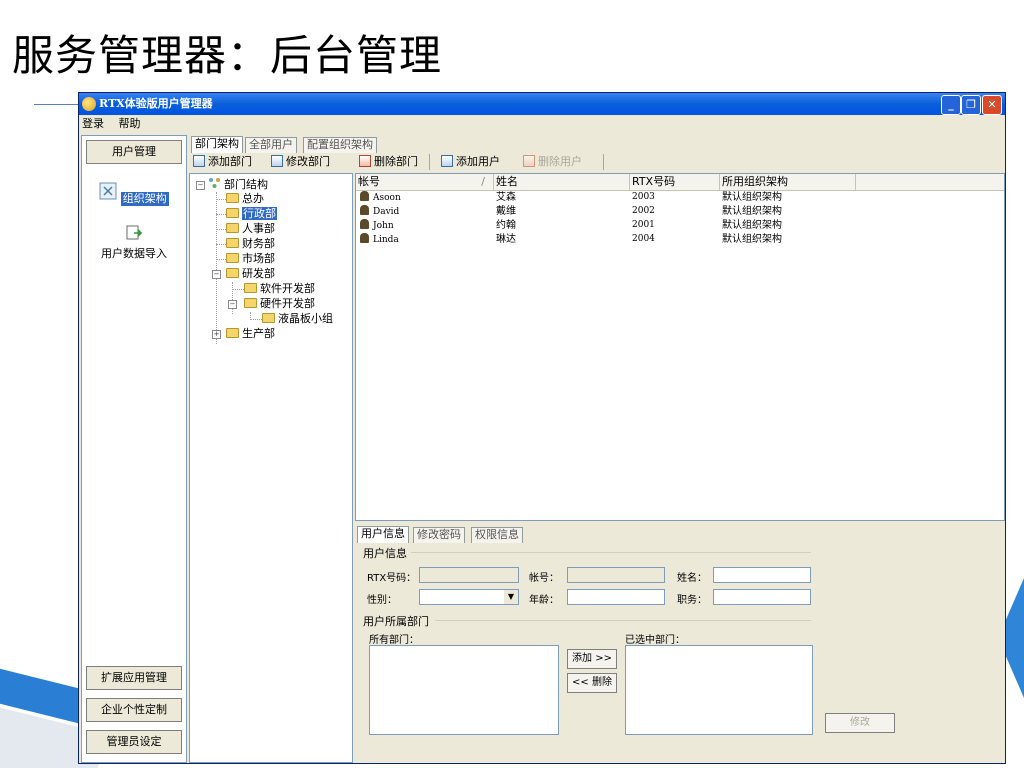  Describe the element at coordinates (134, 742) in the screenshot. I see `admin-settings-button: 管理员设定` at that location.